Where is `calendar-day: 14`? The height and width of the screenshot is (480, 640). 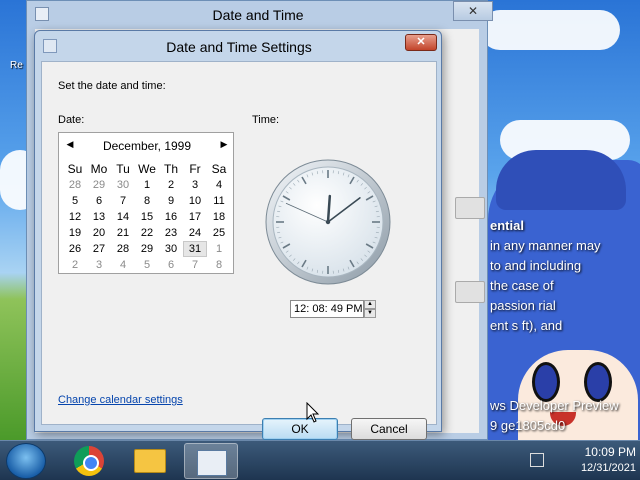
calendar-day: 14 is located at coordinates (123, 217).